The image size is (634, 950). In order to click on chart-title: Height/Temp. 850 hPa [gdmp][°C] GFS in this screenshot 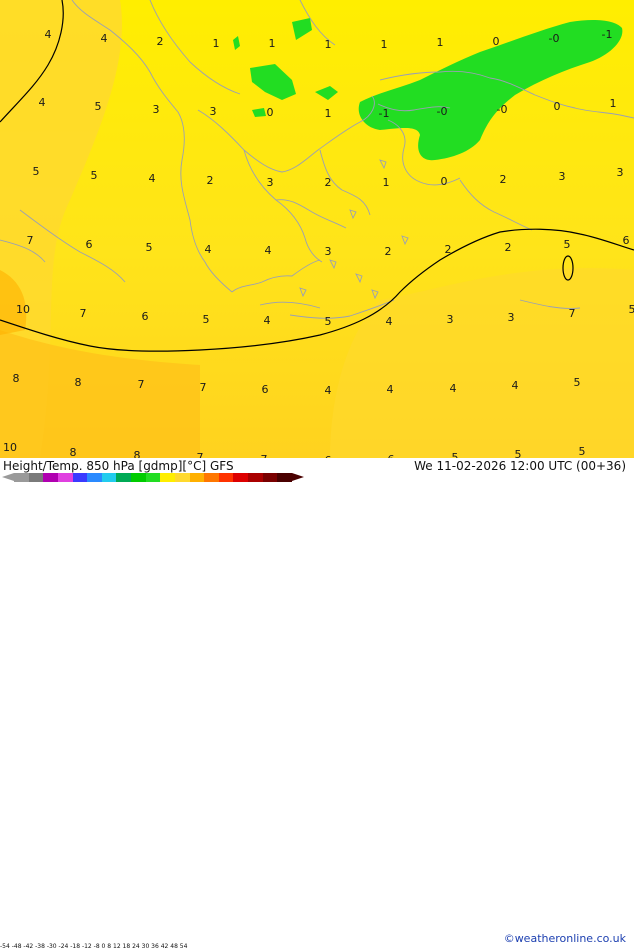, I will do `click(118, 466)`.